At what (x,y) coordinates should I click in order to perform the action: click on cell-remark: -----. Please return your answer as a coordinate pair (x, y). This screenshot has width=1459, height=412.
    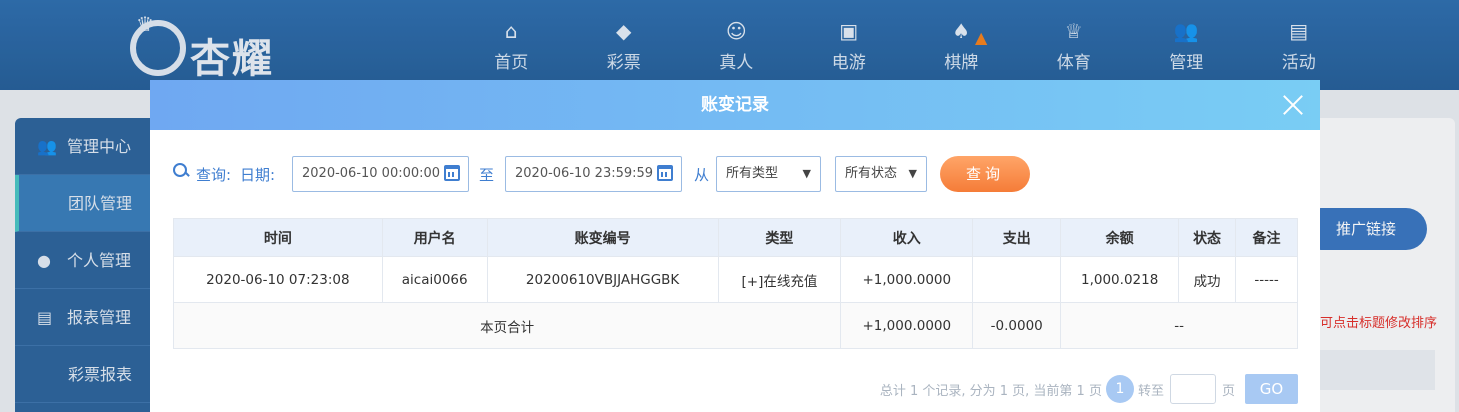
    Looking at the image, I should click on (1266, 279).